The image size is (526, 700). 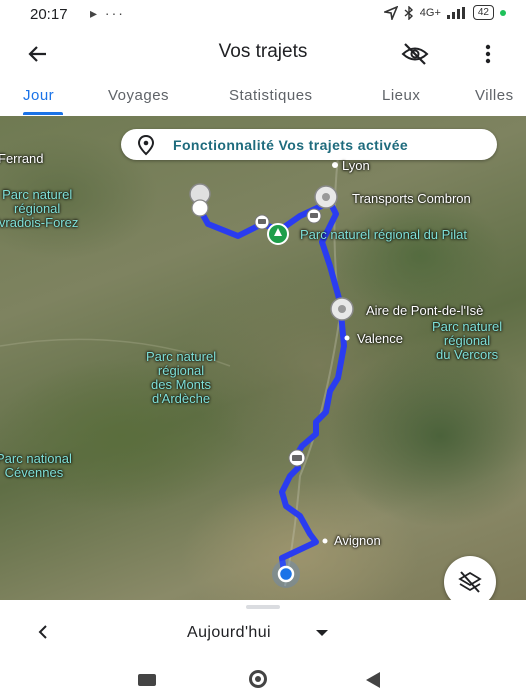 What do you see at coordinates (390, 12) in the screenshot?
I see `location-arrow-icon` at bounding box center [390, 12].